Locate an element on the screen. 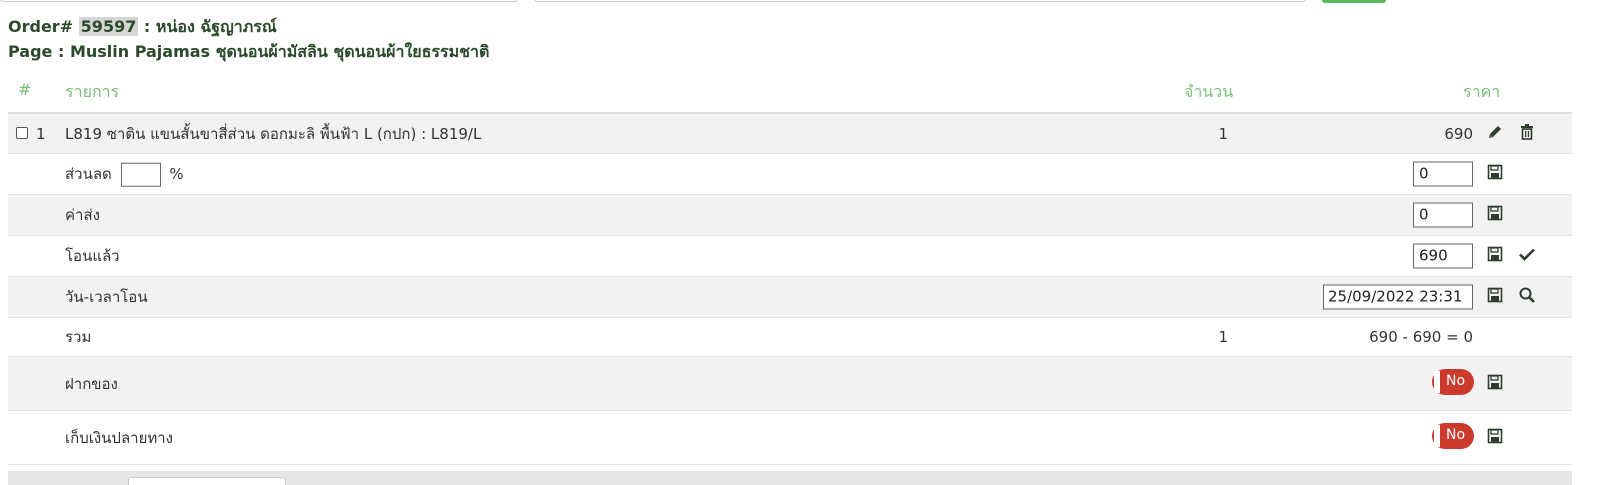 The width and height of the screenshot is (1597, 485). discount-label: ส่วนลด is located at coordinates (88, 173).